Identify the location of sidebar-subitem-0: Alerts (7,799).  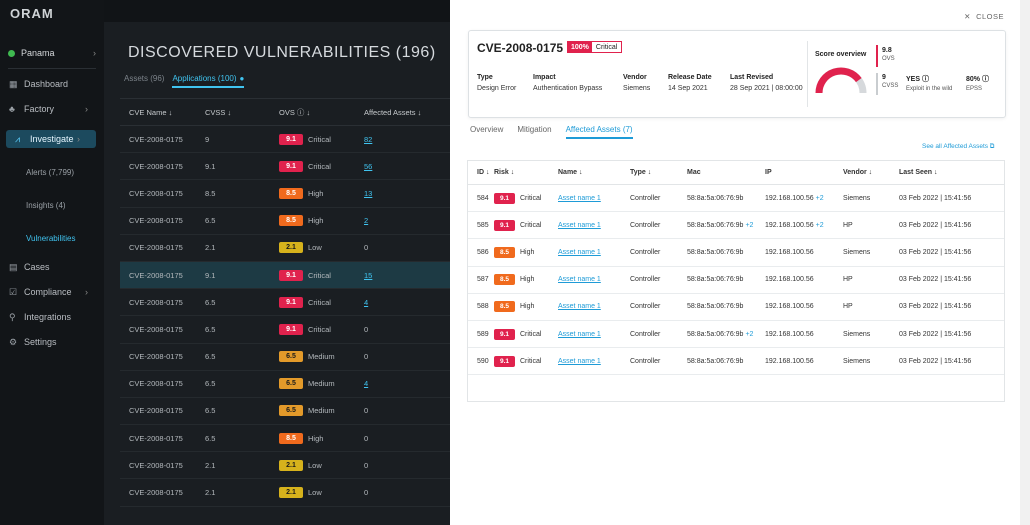
(50, 172).